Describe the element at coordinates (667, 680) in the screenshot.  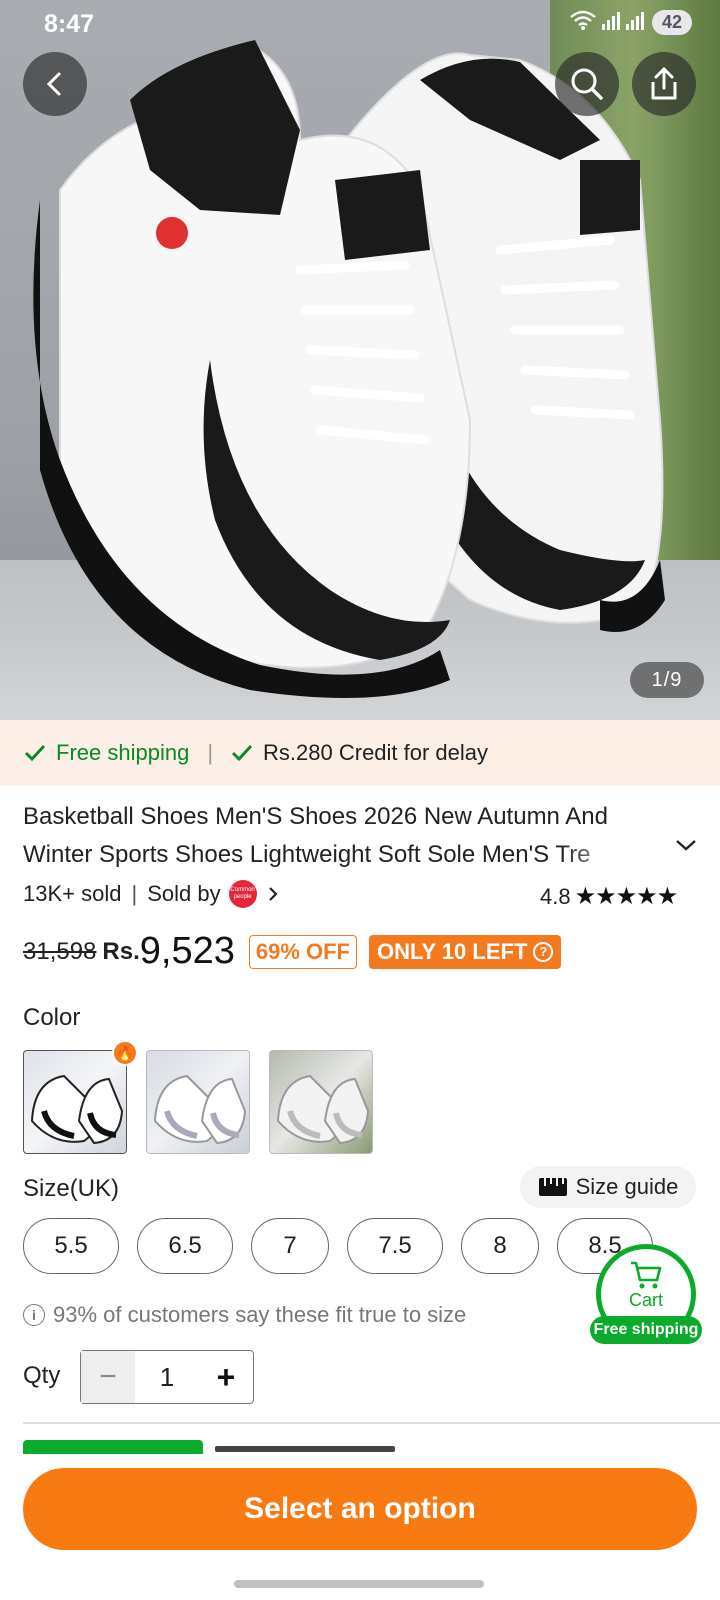
I see `image-counter: 1/9` at that location.